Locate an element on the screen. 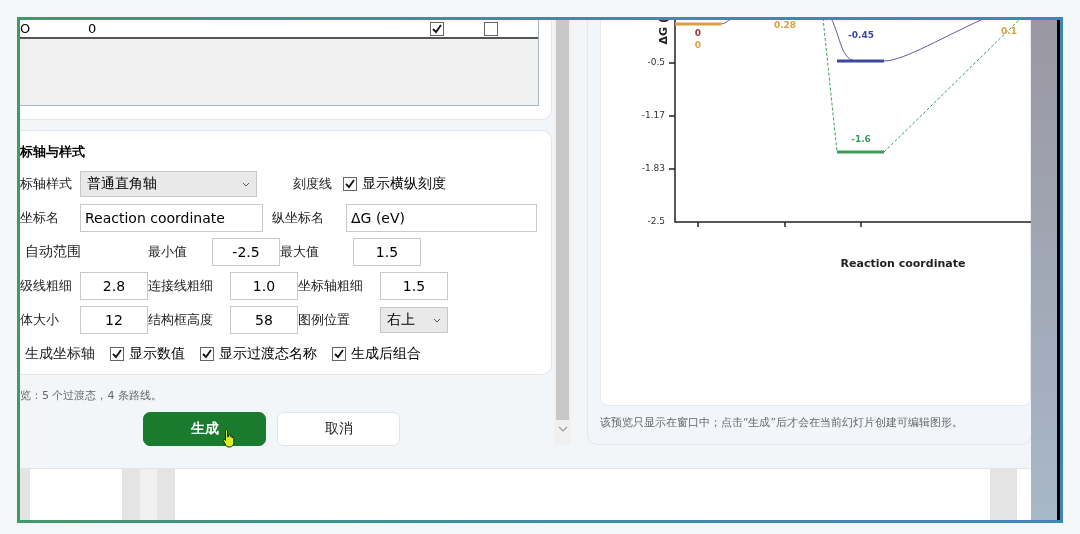 This screenshot has width=1080, height=534. input-field: 1.0 is located at coordinates (264, 286).